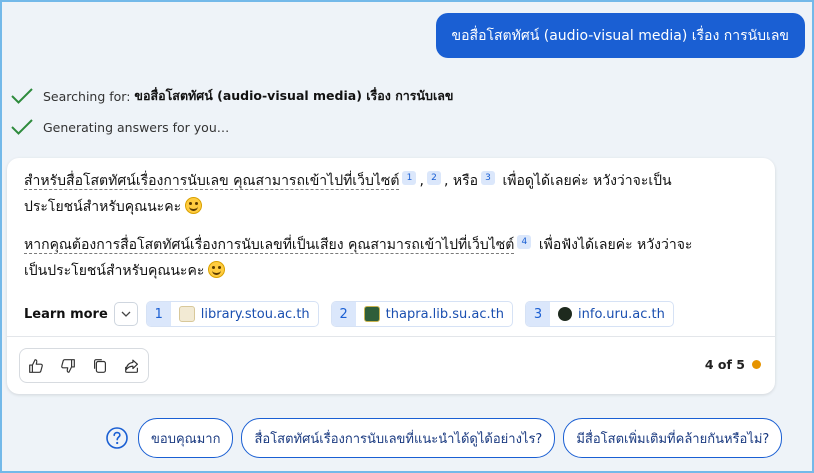 This screenshot has height=473, width=814. What do you see at coordinates (621, 314) in the screenshot?
I see `source-domain: info.uru.ac.th` at bounding box center [621, 314].